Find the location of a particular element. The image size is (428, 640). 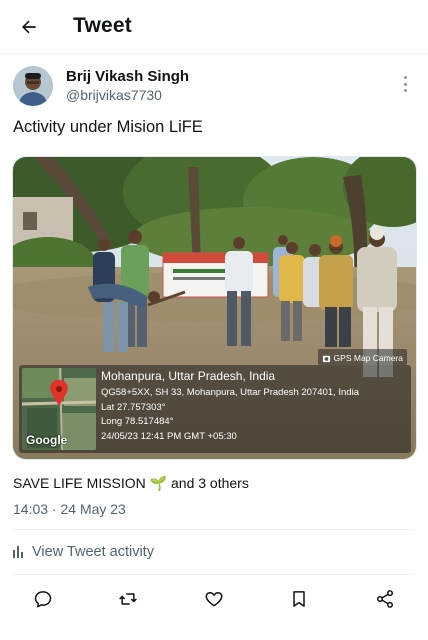

liked-by-line: SAVE LIFE MISSION 🌱 and 3 others is located at coordinates (131, 483).